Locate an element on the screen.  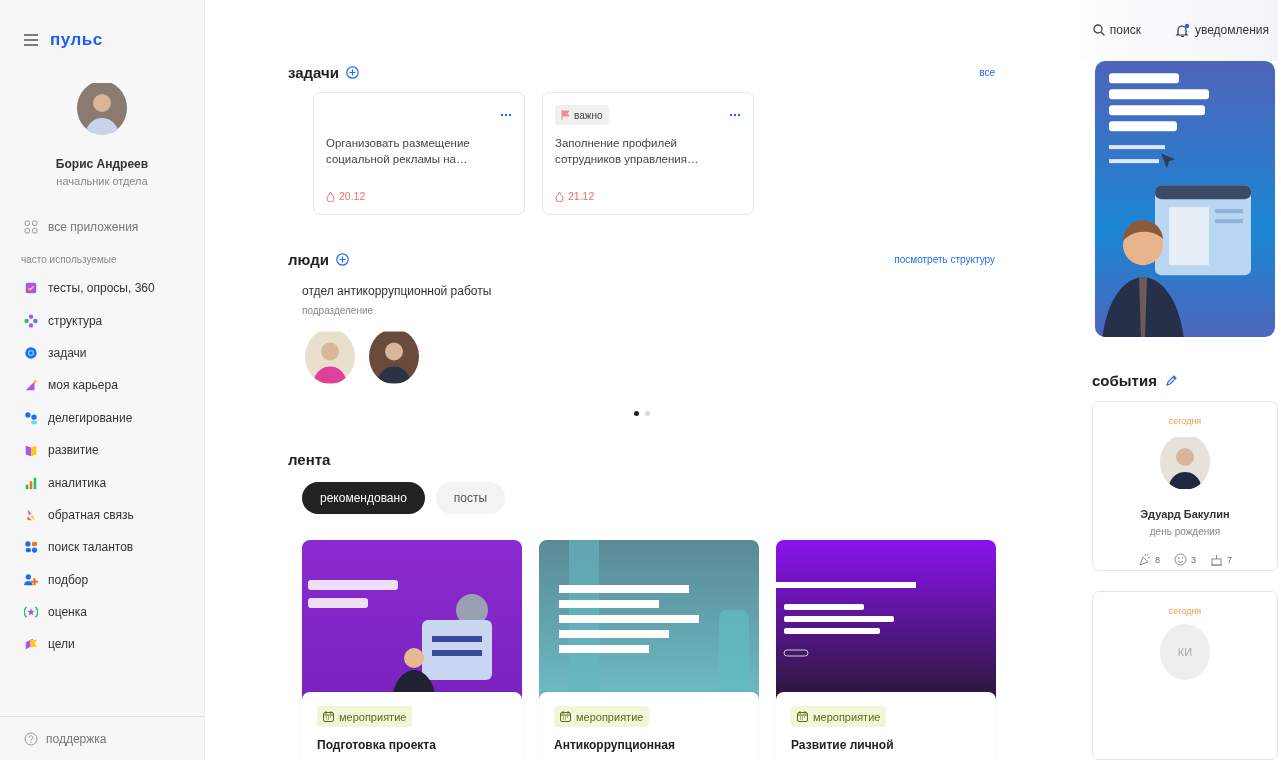
unit-label: подразделение is located at coordinates (338, 310).